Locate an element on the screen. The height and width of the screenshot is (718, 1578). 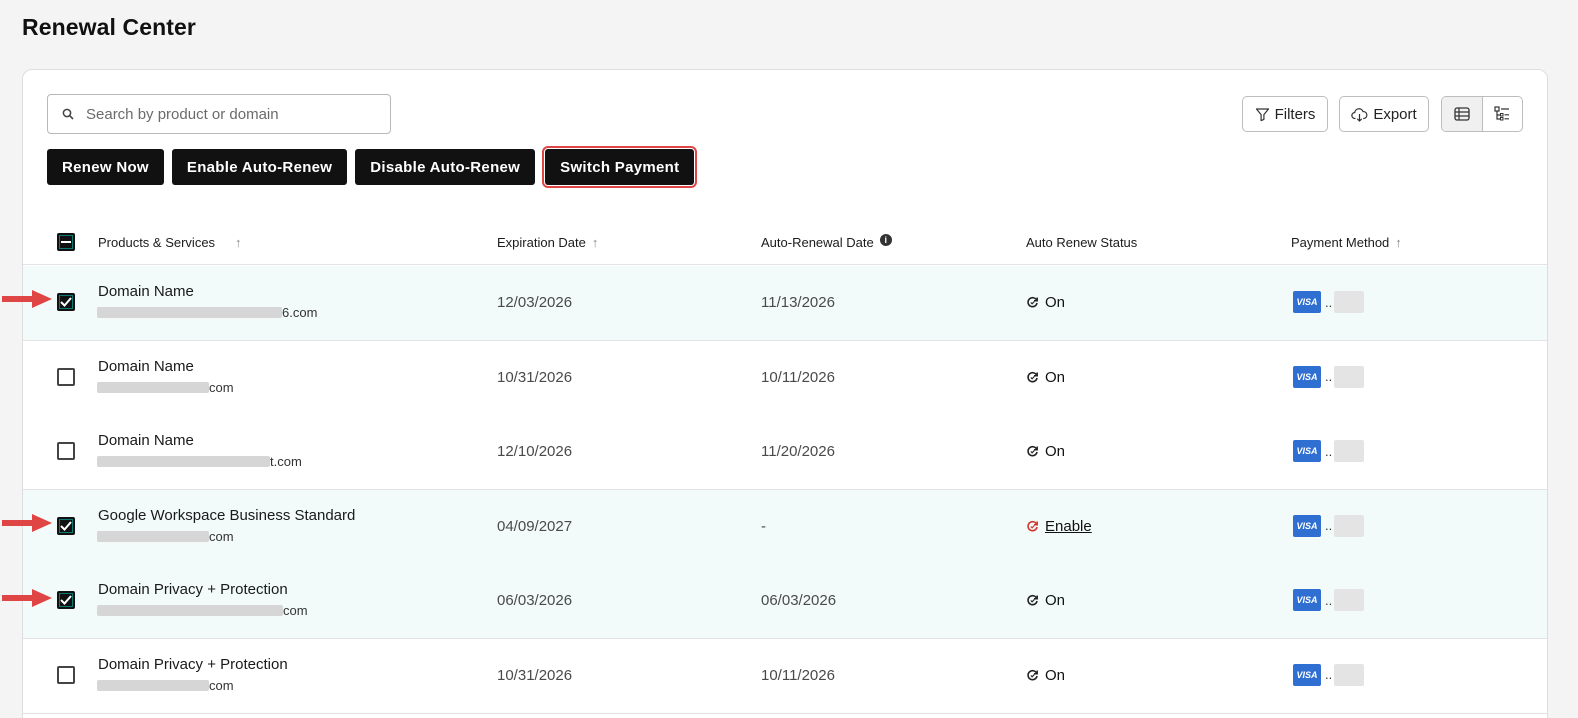
filters-label: Filters is located at coordinates (1295, 114).